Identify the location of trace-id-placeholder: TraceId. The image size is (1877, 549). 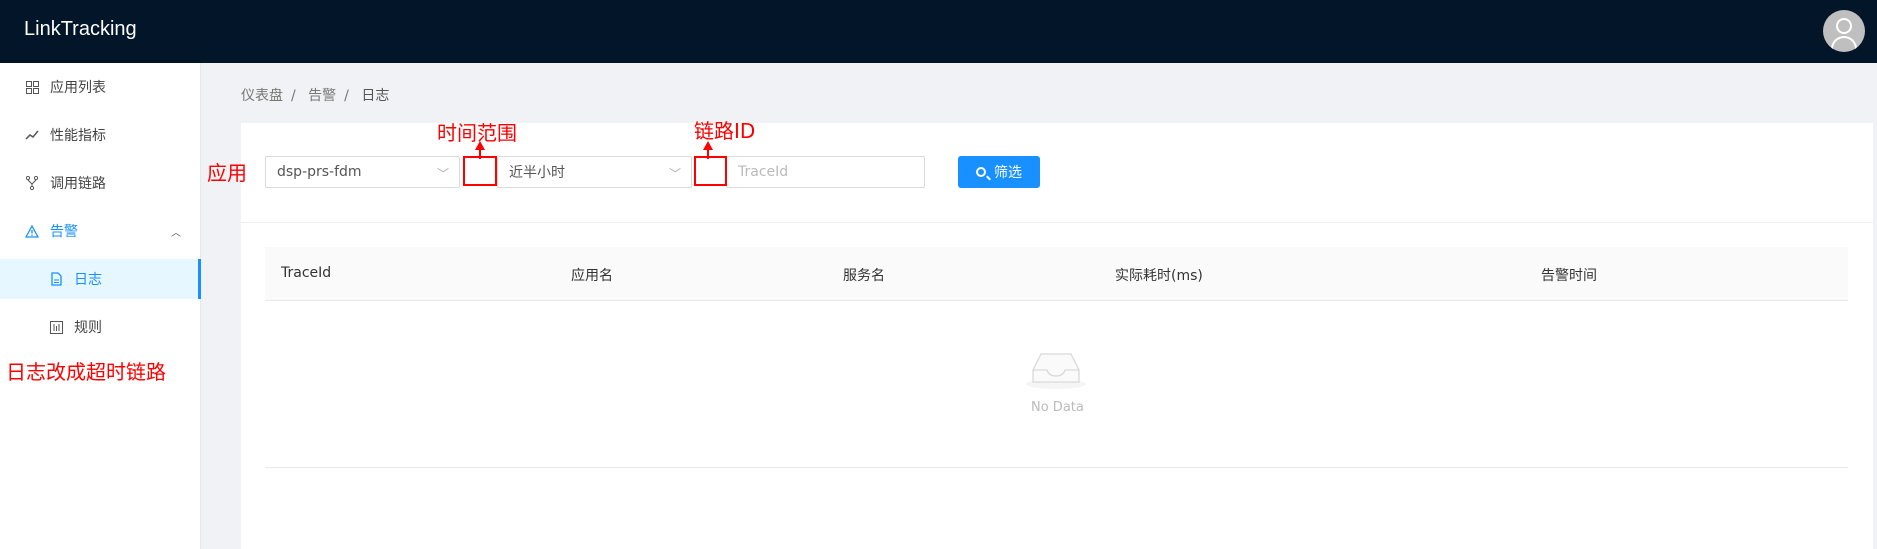
(763, 172).